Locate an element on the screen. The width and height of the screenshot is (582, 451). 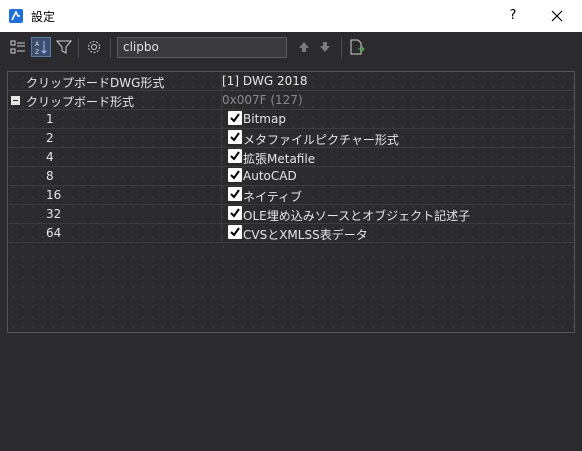
close-button is located at coordinates (557, 16).